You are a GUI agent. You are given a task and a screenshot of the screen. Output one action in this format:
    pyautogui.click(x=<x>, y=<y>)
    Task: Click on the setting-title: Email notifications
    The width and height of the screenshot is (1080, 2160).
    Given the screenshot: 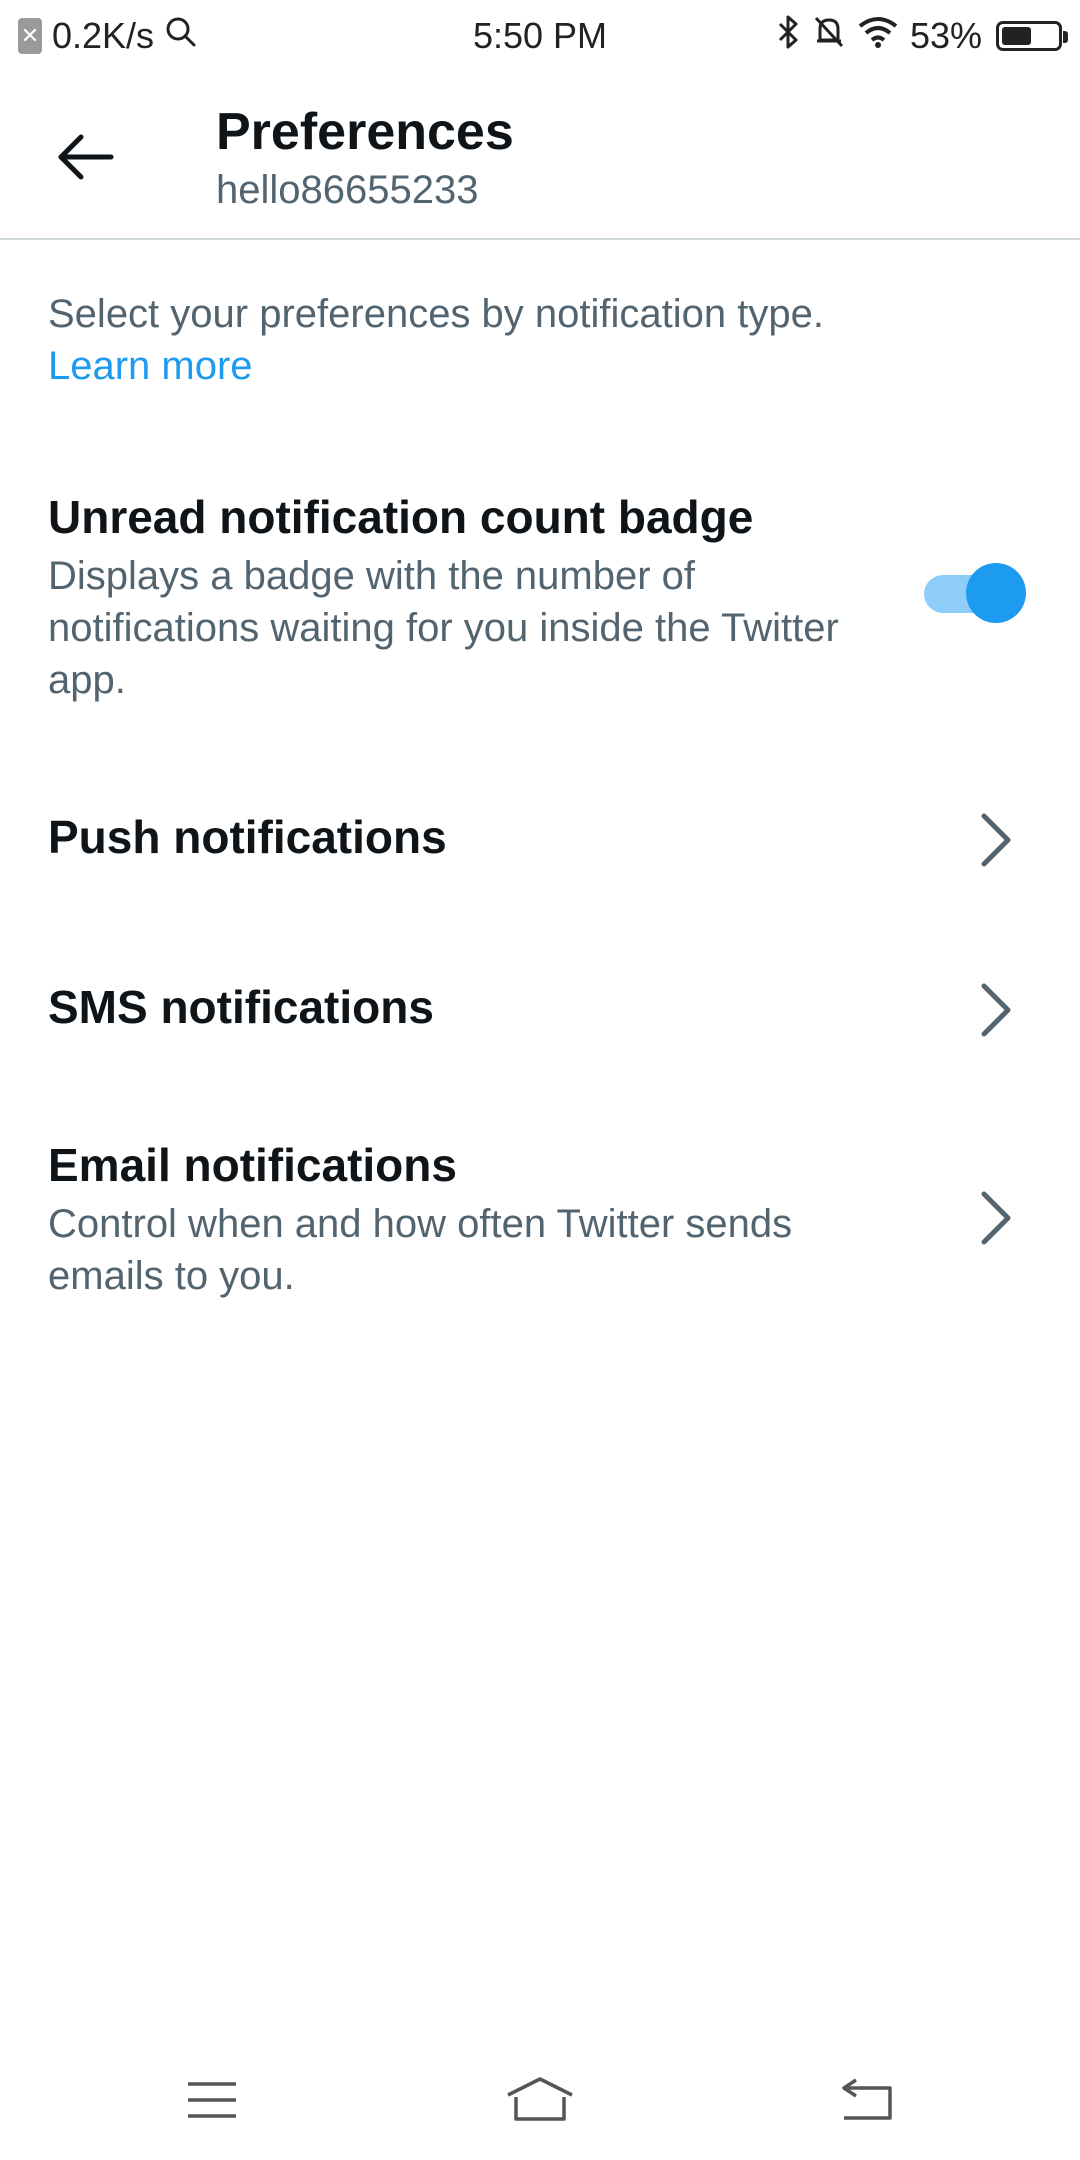 What is the action you would take?
    pyautogui.click(x=252, y=1165)
    